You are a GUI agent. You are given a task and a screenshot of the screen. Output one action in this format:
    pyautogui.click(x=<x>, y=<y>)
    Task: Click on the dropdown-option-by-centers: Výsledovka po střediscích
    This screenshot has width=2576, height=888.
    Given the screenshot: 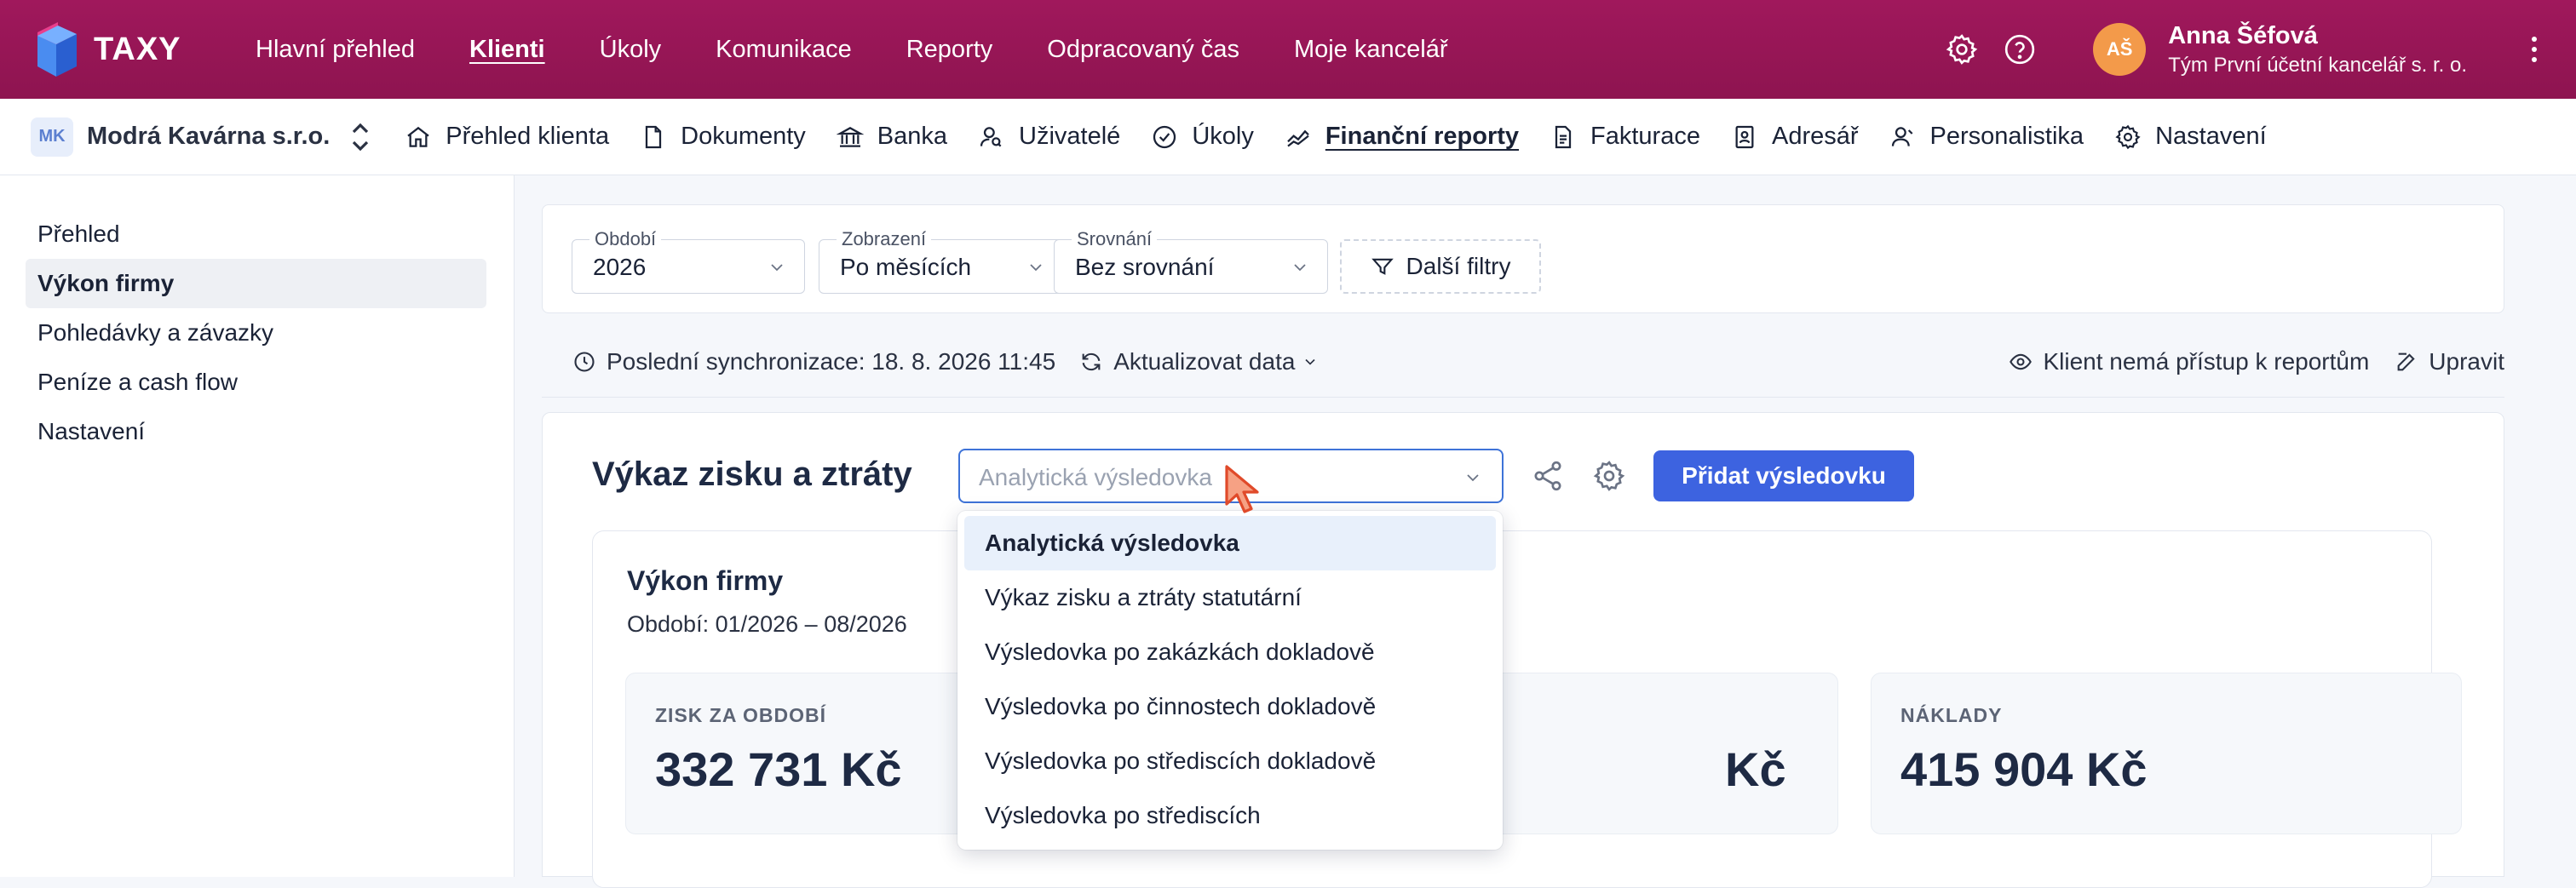 What is the action you would take?
    pyautogui.click(x=1230, y=815)
    